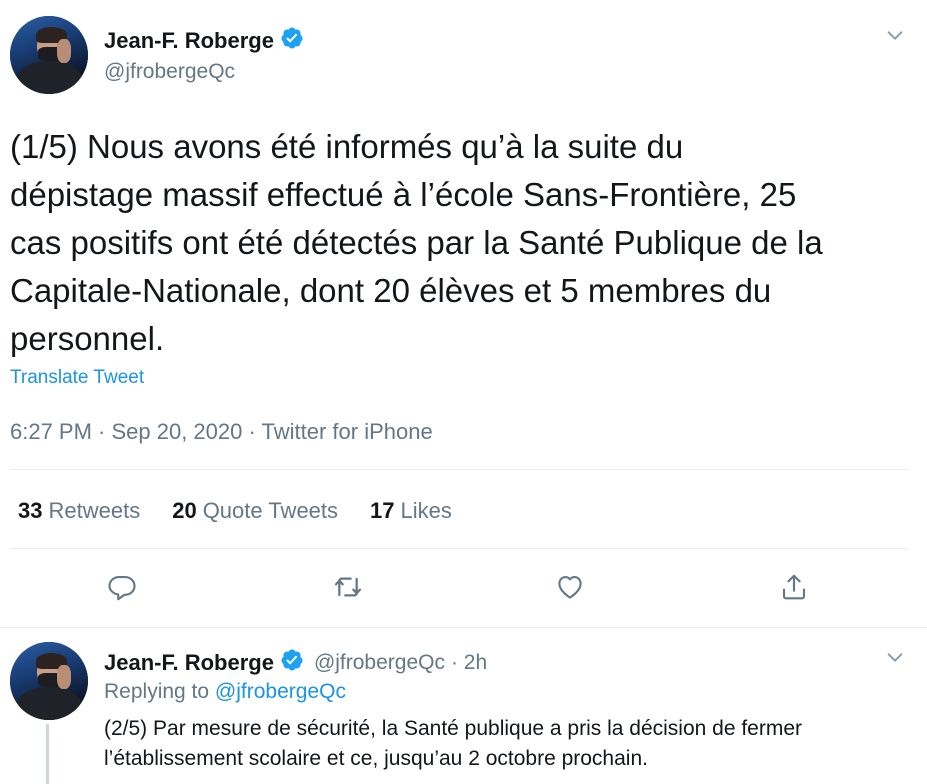  What do you see at coordinates (189, 41) in the screenshot?
I see `author-display-name: Jean-F. Roberge` at bounding box center [189, 41].